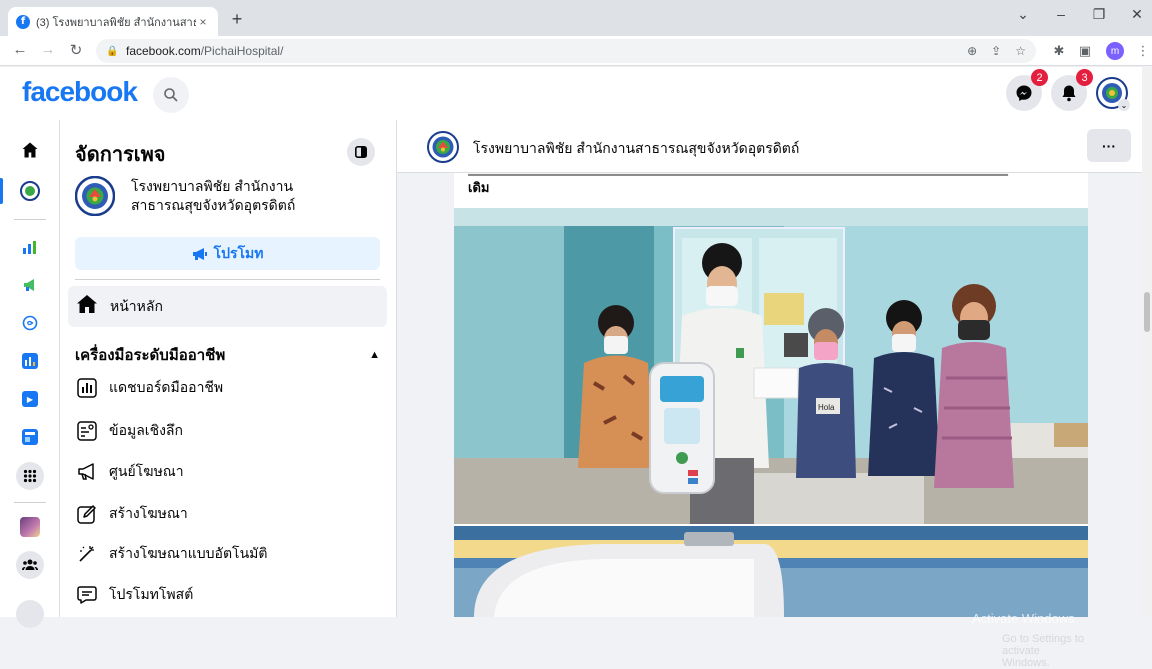 This screenshot has height=669, width=1152. I want to click on tab-search-chevron-icon: ⌄, so click(1023, 14).